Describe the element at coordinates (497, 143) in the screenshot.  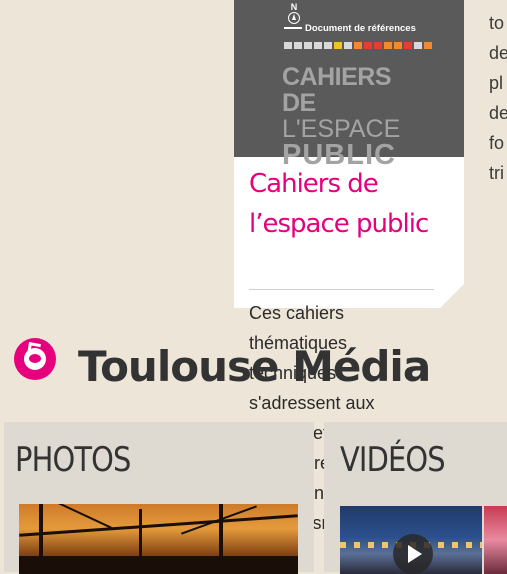
I see `text-line: fo` at that location.